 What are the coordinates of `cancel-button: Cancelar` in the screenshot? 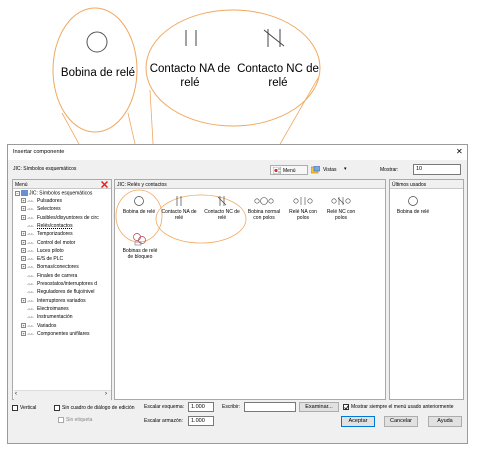 It's located at (401, 421).